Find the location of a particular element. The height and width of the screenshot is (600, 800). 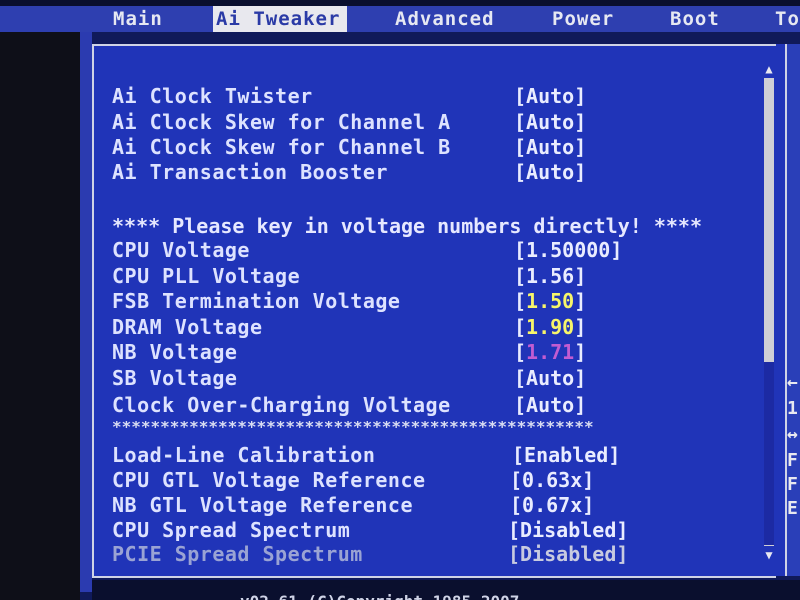

setting-row-cpu-pll-voltage: CPU PLL Voltage [1.56] is located at coordinates (432, 276).